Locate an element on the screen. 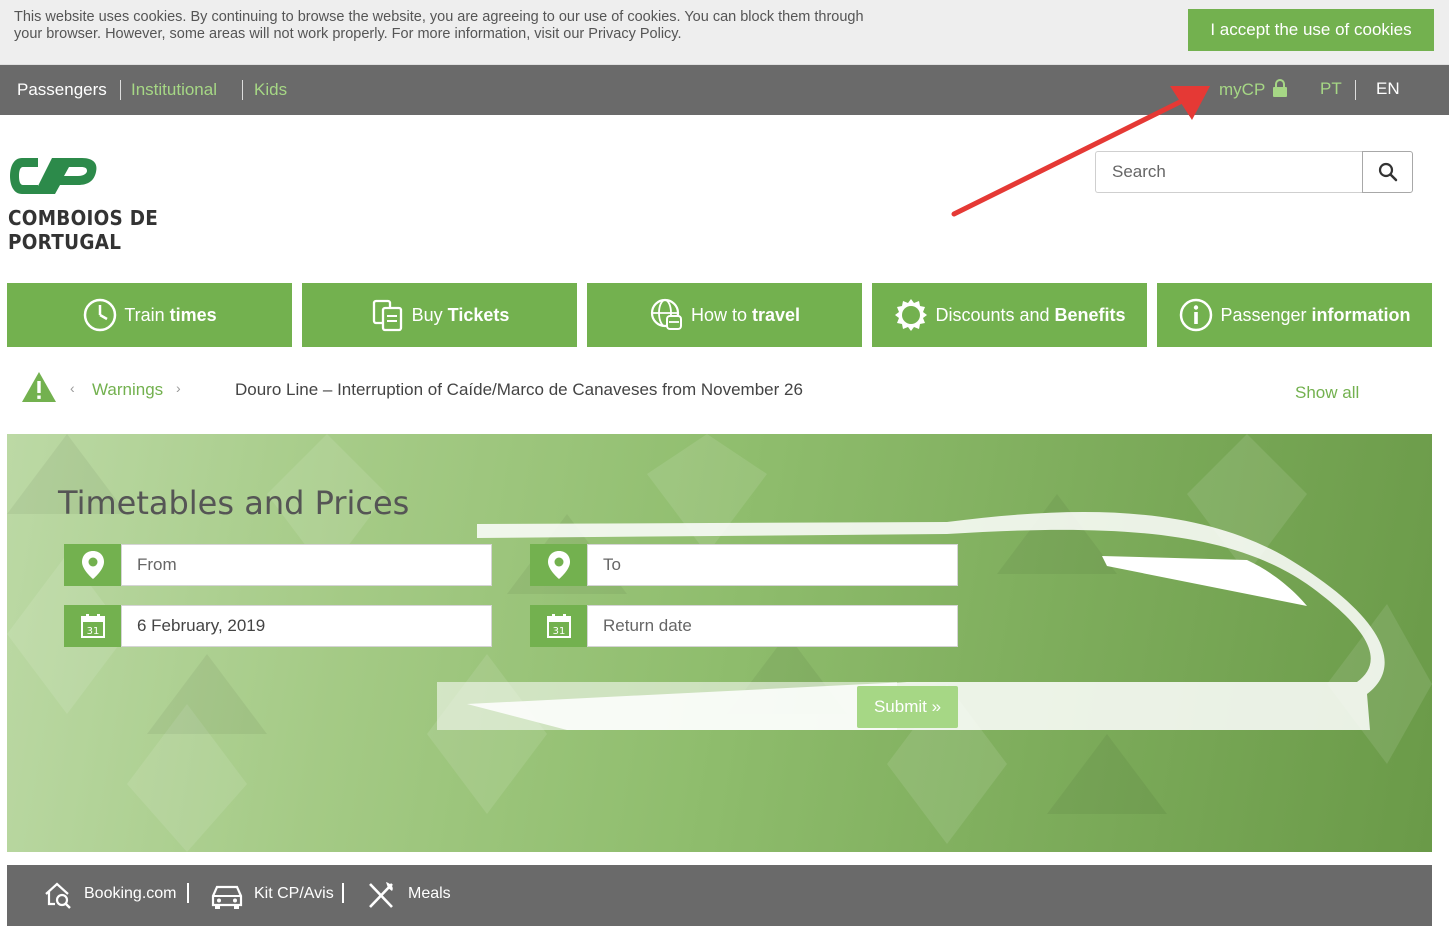  nav-label-bold: information is located at coordinates (1361, 314).